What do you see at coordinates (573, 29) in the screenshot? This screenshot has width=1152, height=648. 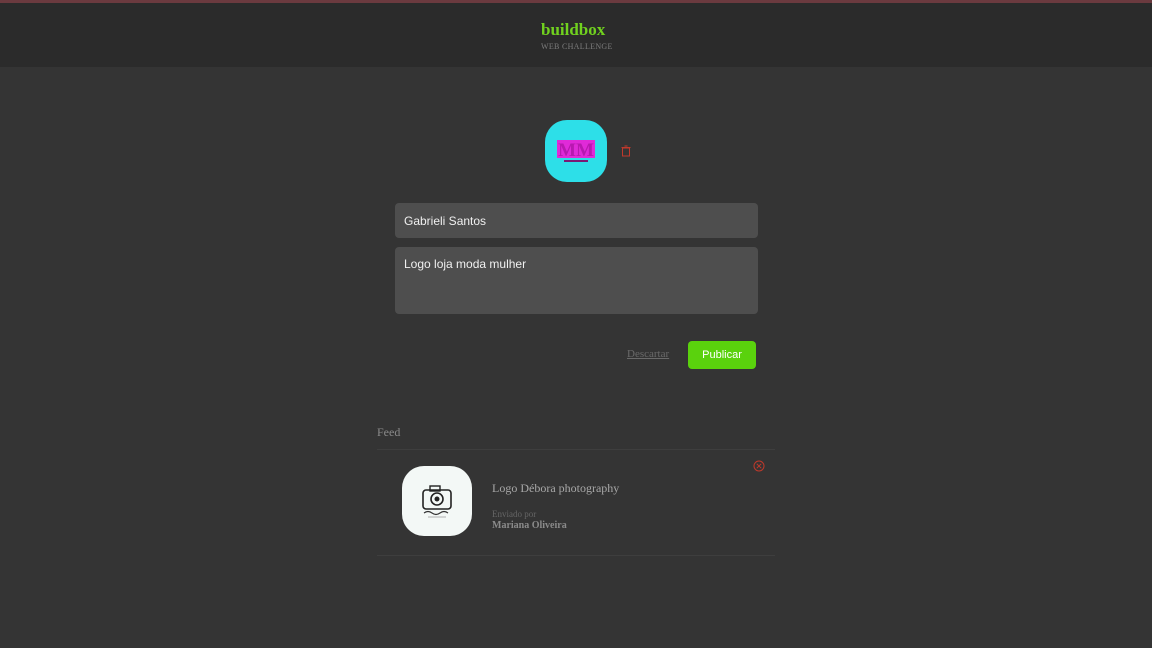 I see `brand-title: buildbox` at bounding box center [573, 29].